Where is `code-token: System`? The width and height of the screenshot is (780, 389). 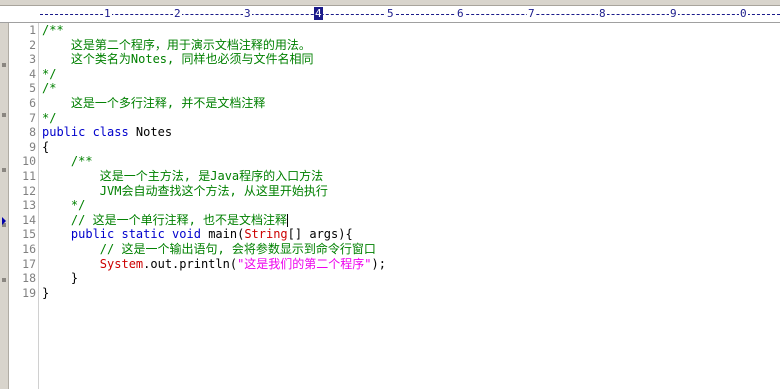
code-token: System is located at coordinates (121, 263).